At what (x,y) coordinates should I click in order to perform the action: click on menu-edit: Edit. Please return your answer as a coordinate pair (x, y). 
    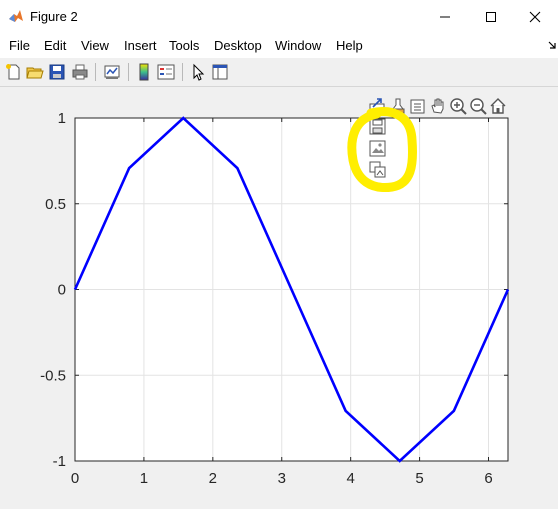
    Looking at the image, I should click on (55, 45).